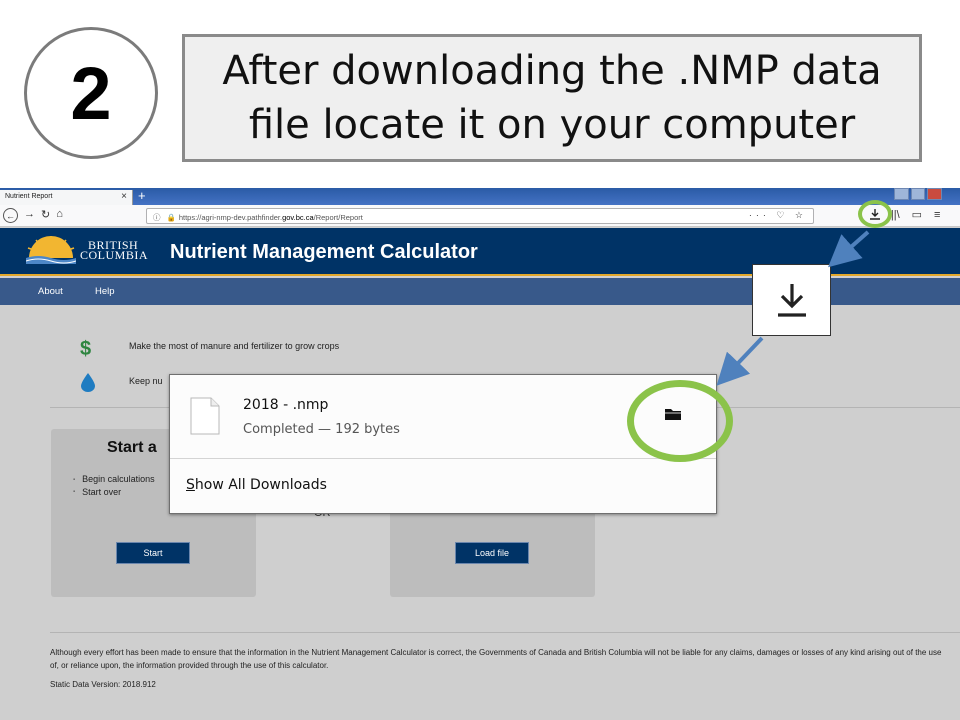  Describe the element at coordinates (286, 405) in the screenshot. I see `download-file-name: 2018 - .nmp` at that location.